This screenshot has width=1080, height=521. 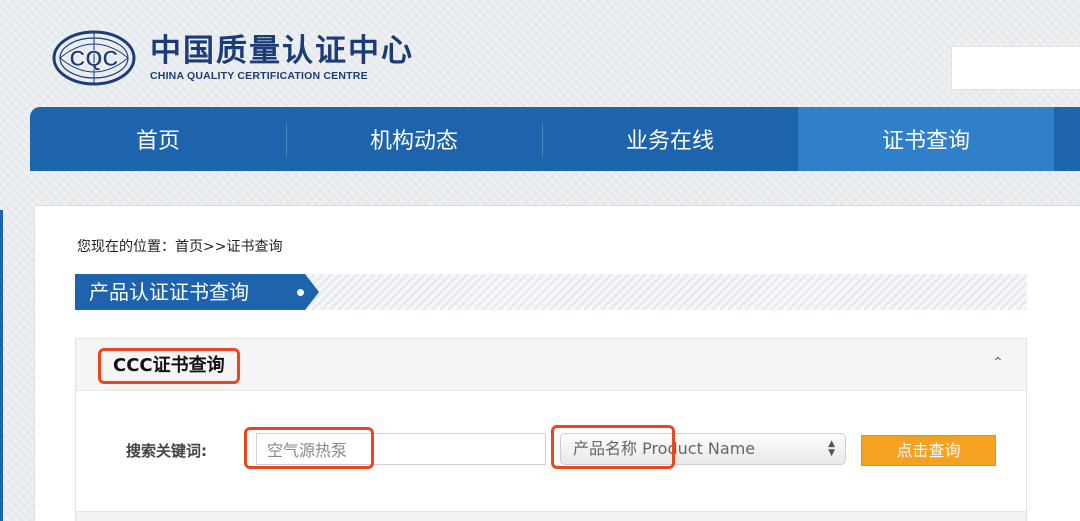 What do you see at coordinates (928, 450) in the screenshot?
I see `query-button: 点击查询` at bounding box center [928, 450].